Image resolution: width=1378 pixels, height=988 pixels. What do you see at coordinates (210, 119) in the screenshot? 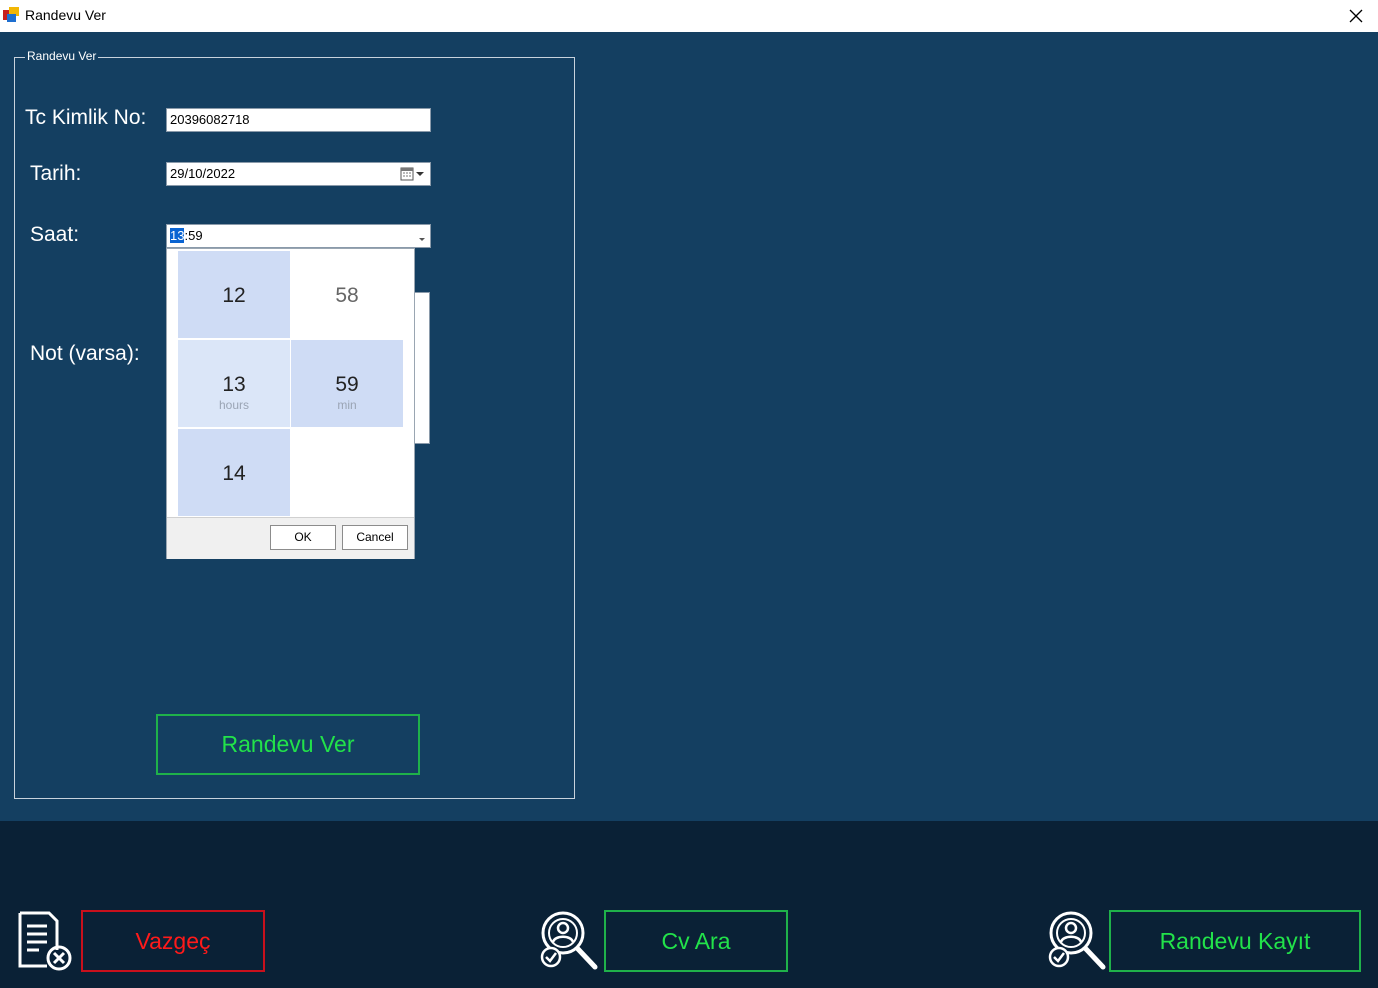
I see `tc-input-value: 20396082718` at bounding box center [210, 119].